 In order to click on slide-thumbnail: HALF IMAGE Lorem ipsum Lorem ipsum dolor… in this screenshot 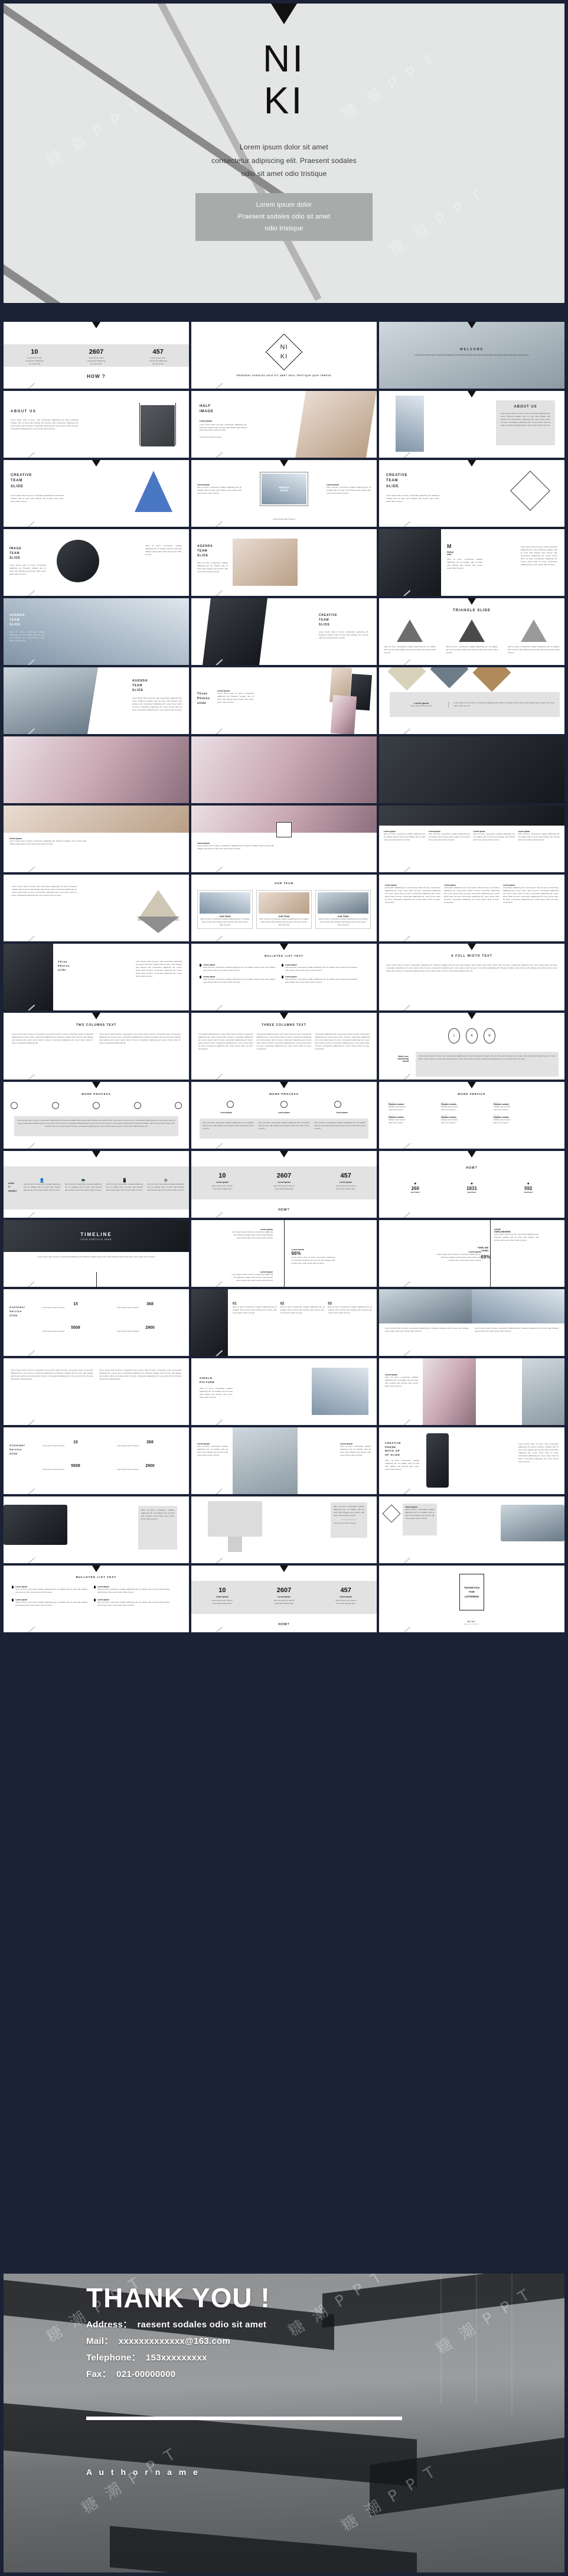, I will do `click(284, 424)`.